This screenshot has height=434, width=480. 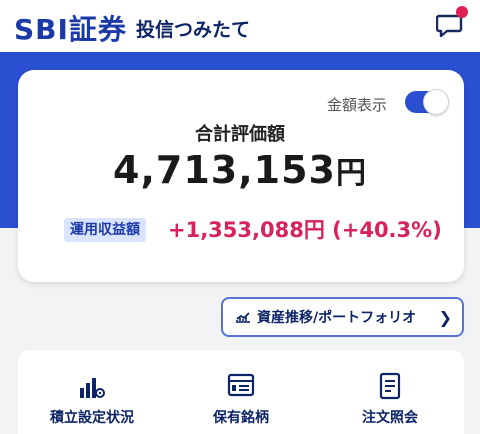 I want to click on total-valuation-amount: 4,713,153円, so click(x=240, y=170).